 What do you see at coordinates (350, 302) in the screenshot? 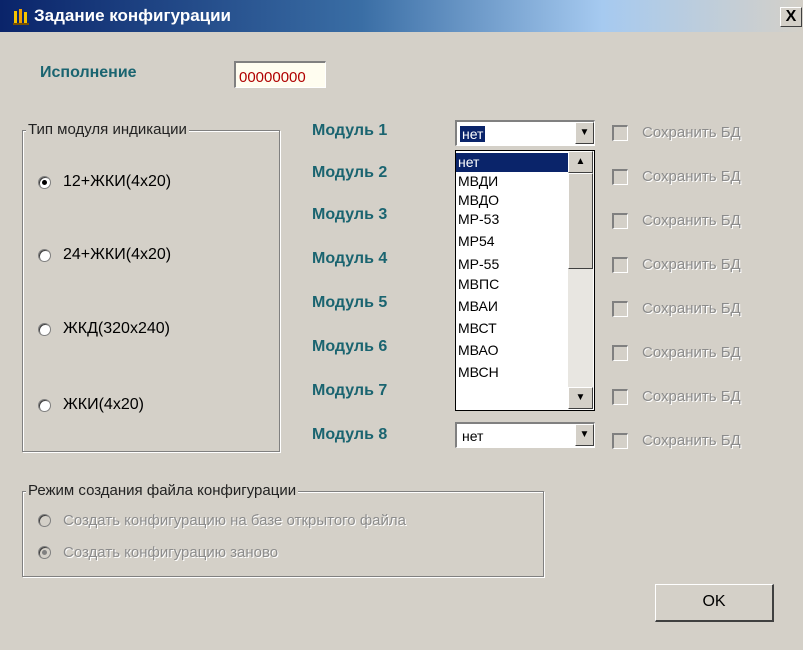
I see `module-label-5: Модуль 5` at bounding box center [350, 302].